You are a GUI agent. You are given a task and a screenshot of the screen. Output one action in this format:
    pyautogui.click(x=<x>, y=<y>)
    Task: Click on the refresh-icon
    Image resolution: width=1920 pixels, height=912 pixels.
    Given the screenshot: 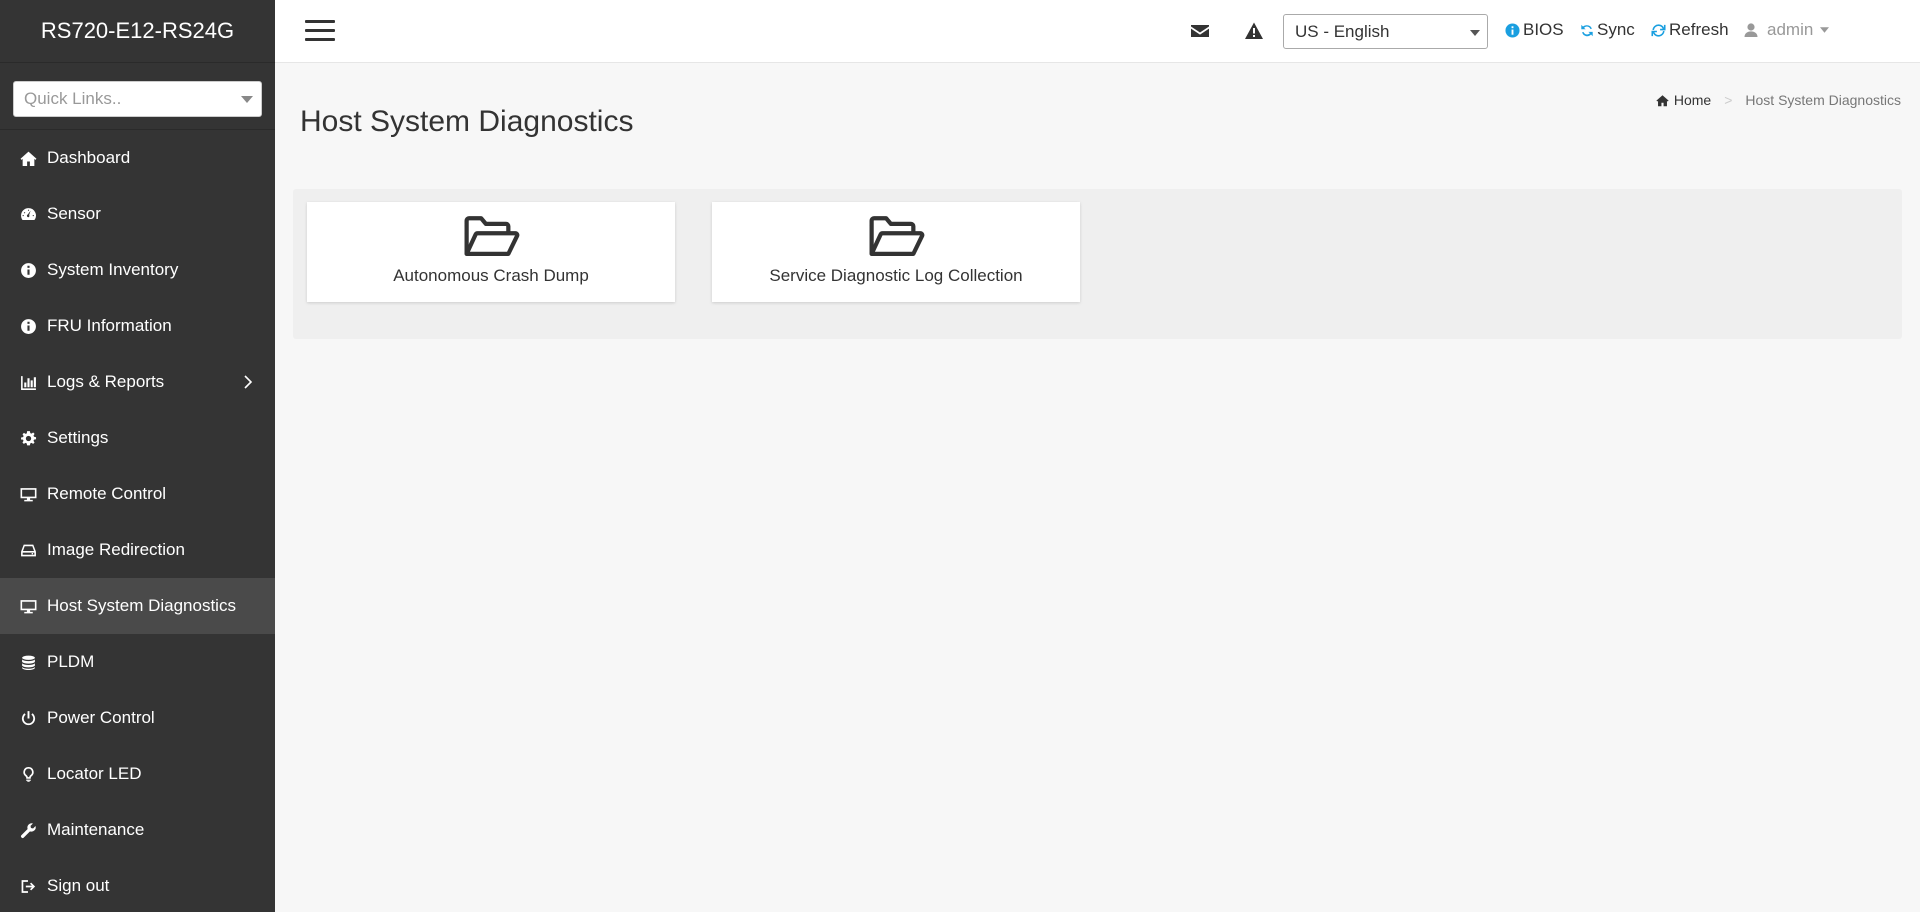 What is the action you would take?
    pyautogui.click(x=1658, y=30)
    